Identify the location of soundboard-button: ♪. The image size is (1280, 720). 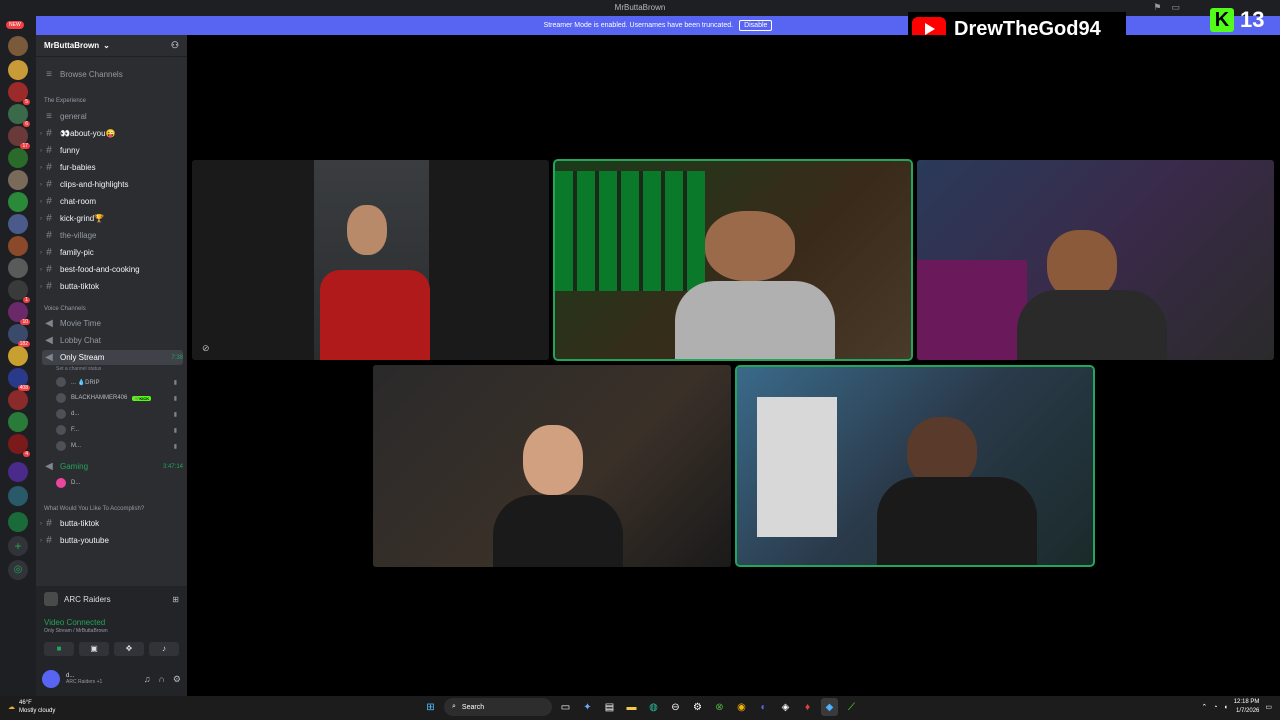
(164, 649).